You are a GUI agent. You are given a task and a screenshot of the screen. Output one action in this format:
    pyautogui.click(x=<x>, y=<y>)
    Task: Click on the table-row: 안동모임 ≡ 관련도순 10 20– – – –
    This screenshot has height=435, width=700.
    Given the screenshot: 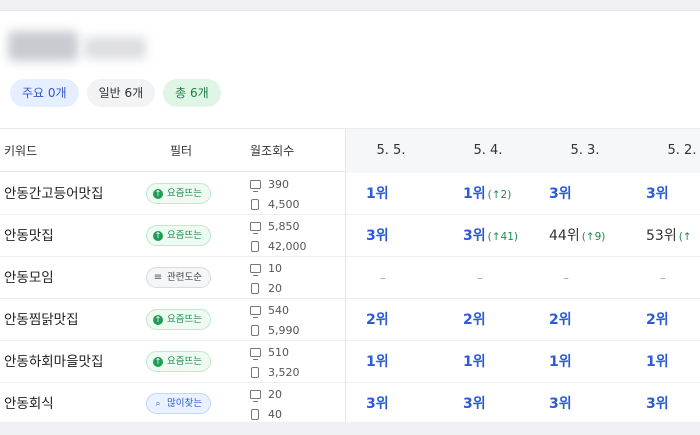 What is the action you would take?
    pyautogui.click(x=350, y=278)
    